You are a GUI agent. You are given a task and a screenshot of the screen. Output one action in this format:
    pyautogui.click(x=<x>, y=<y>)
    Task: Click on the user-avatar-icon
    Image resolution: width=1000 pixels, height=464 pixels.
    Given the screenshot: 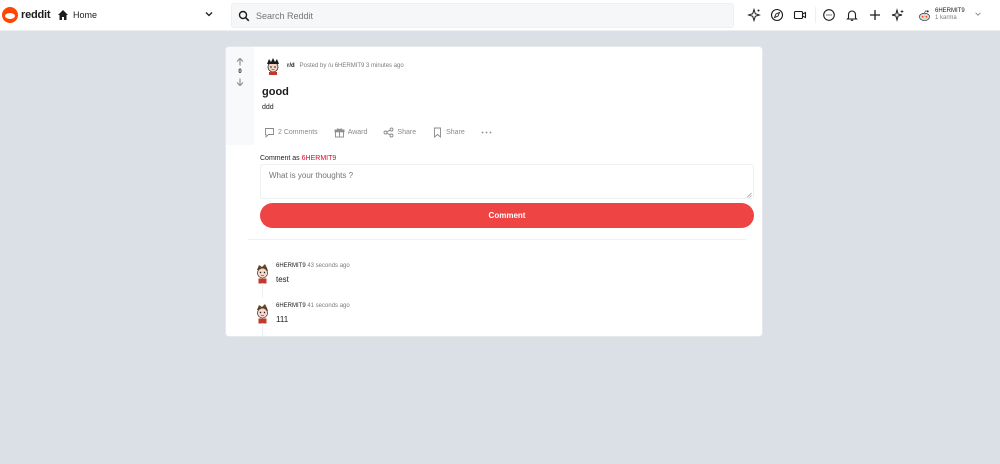 What is the action you would take?
    pyautogui.click(x=924, y=15)
    